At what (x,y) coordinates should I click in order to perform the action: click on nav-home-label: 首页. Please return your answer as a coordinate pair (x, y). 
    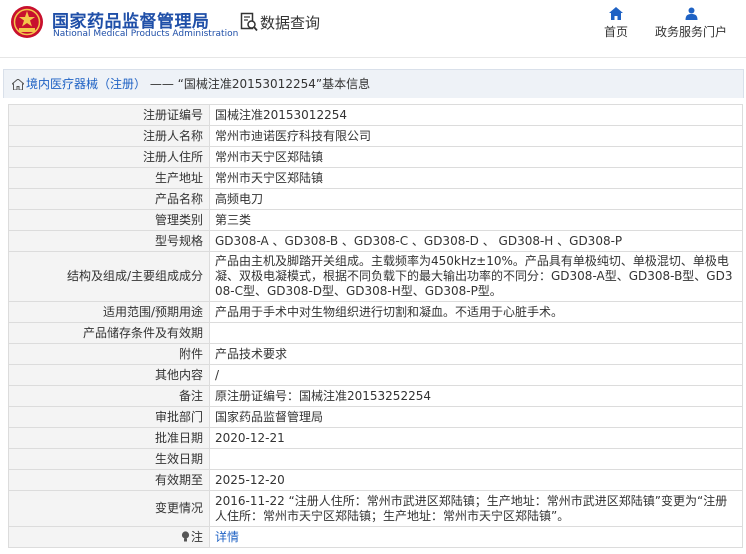
    Looking at the image, I should click on (615, 32).